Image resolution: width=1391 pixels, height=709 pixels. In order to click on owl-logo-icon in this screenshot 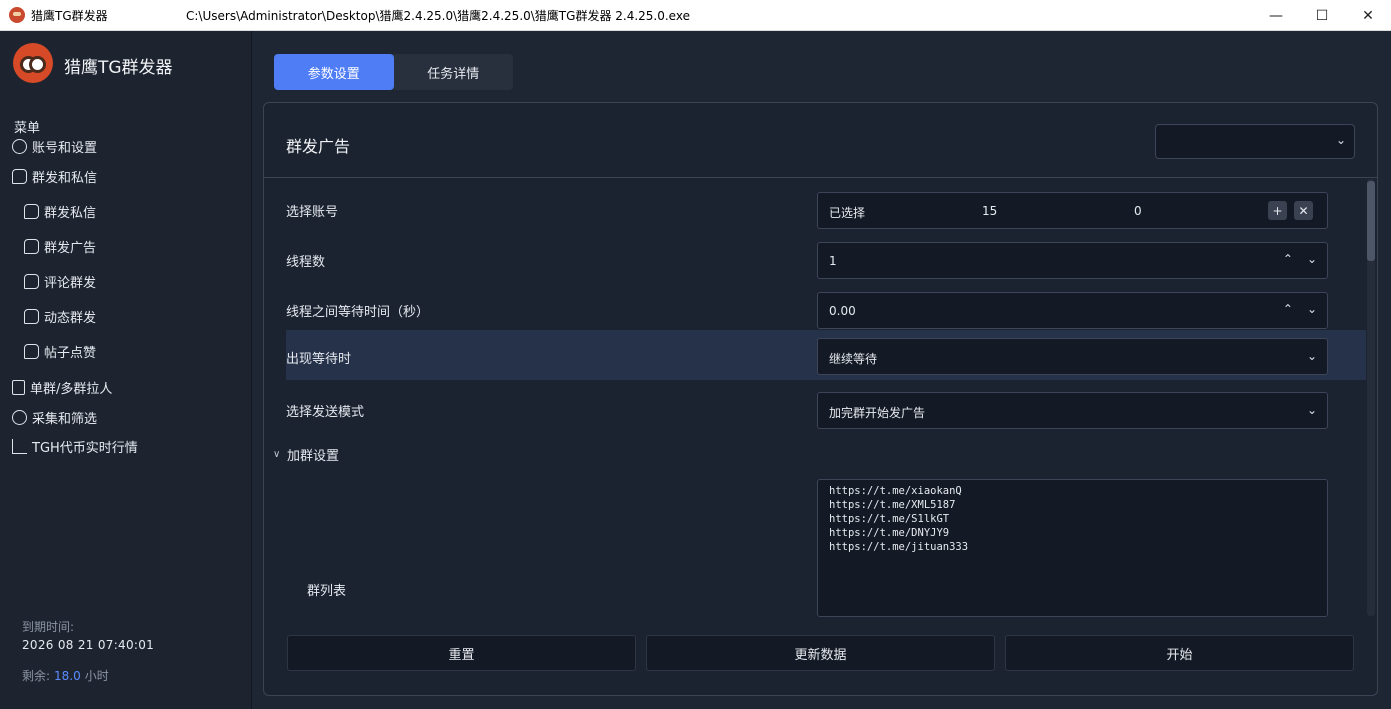, I will do `click(33, 63)`.